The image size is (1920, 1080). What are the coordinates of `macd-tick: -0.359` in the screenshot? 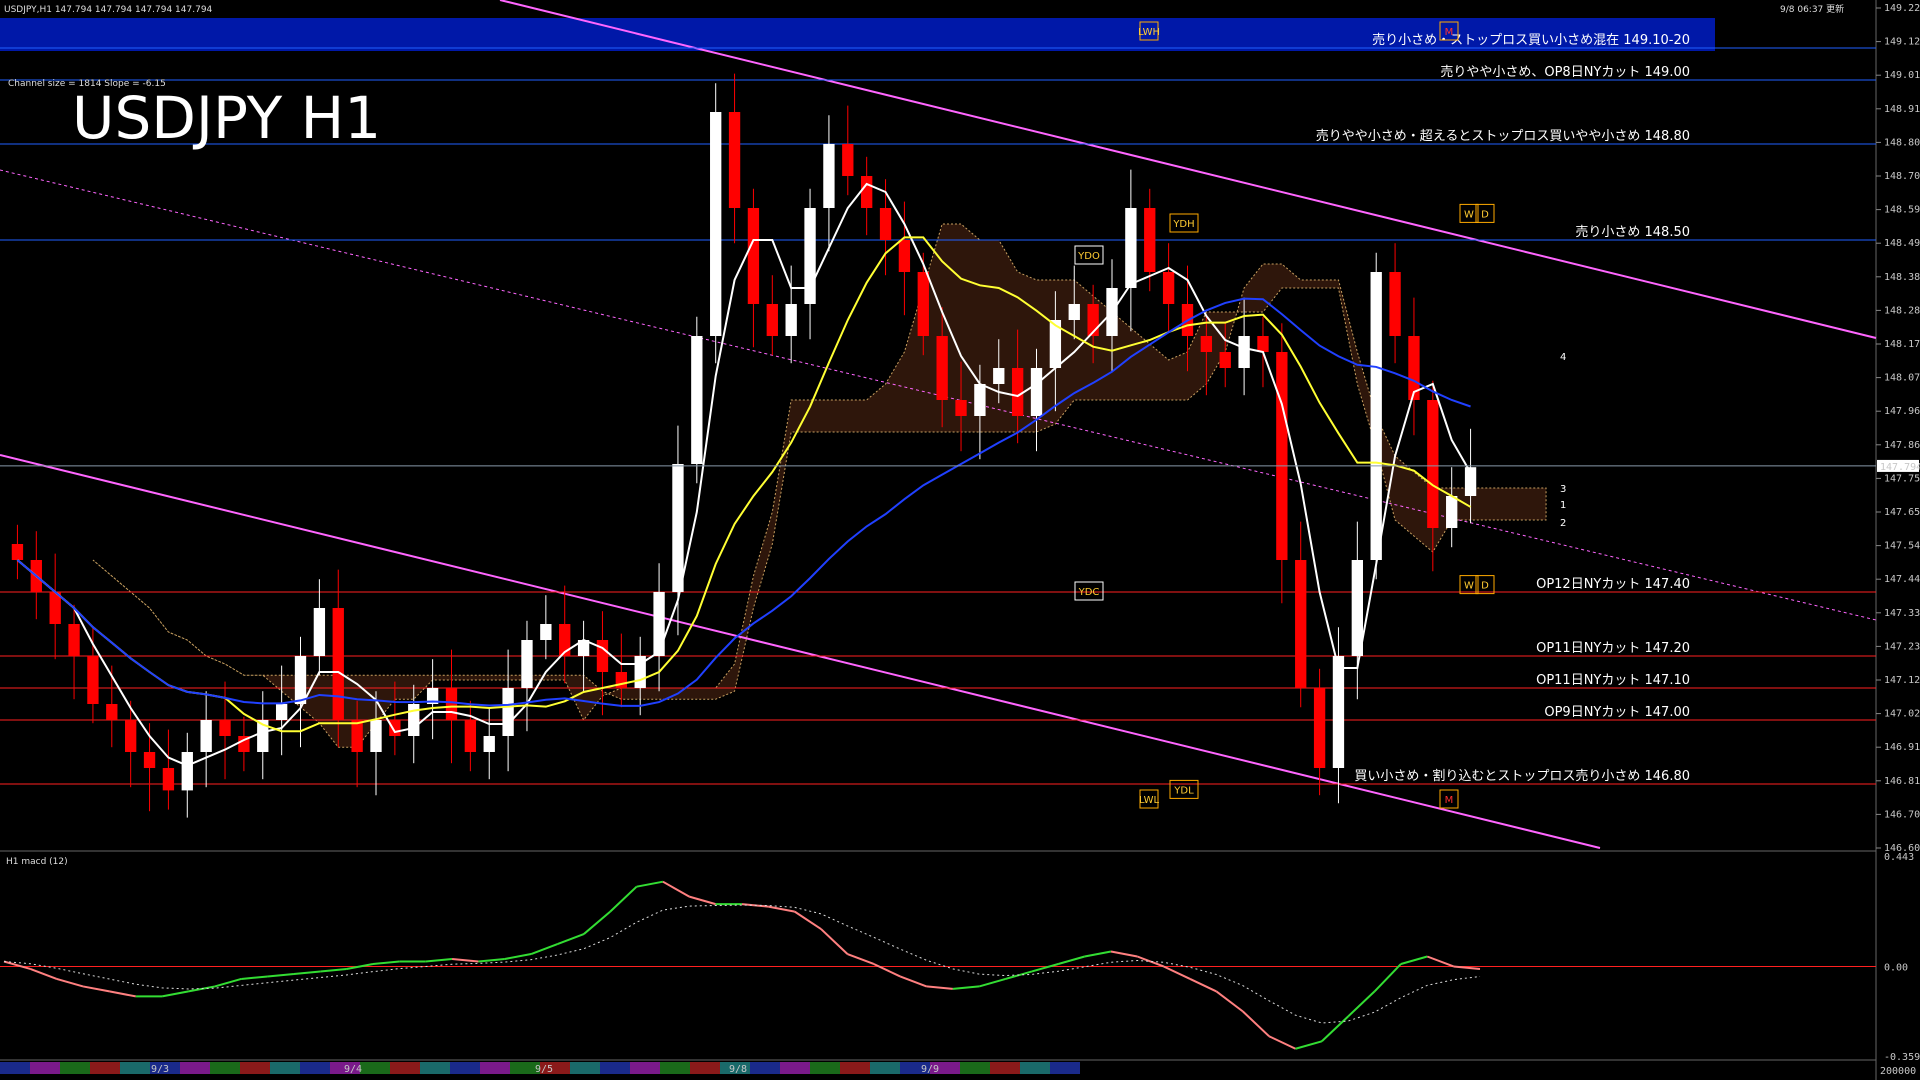 It's located at (1902, 1057).